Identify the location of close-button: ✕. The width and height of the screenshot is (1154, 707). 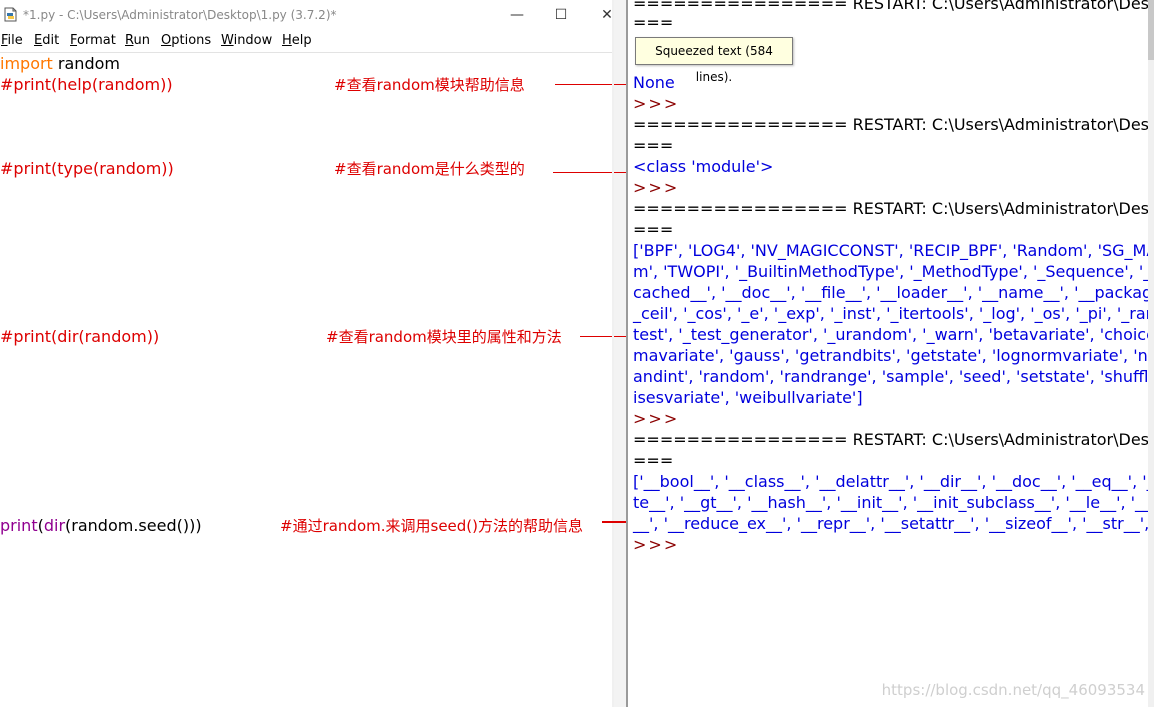
(599, 15).